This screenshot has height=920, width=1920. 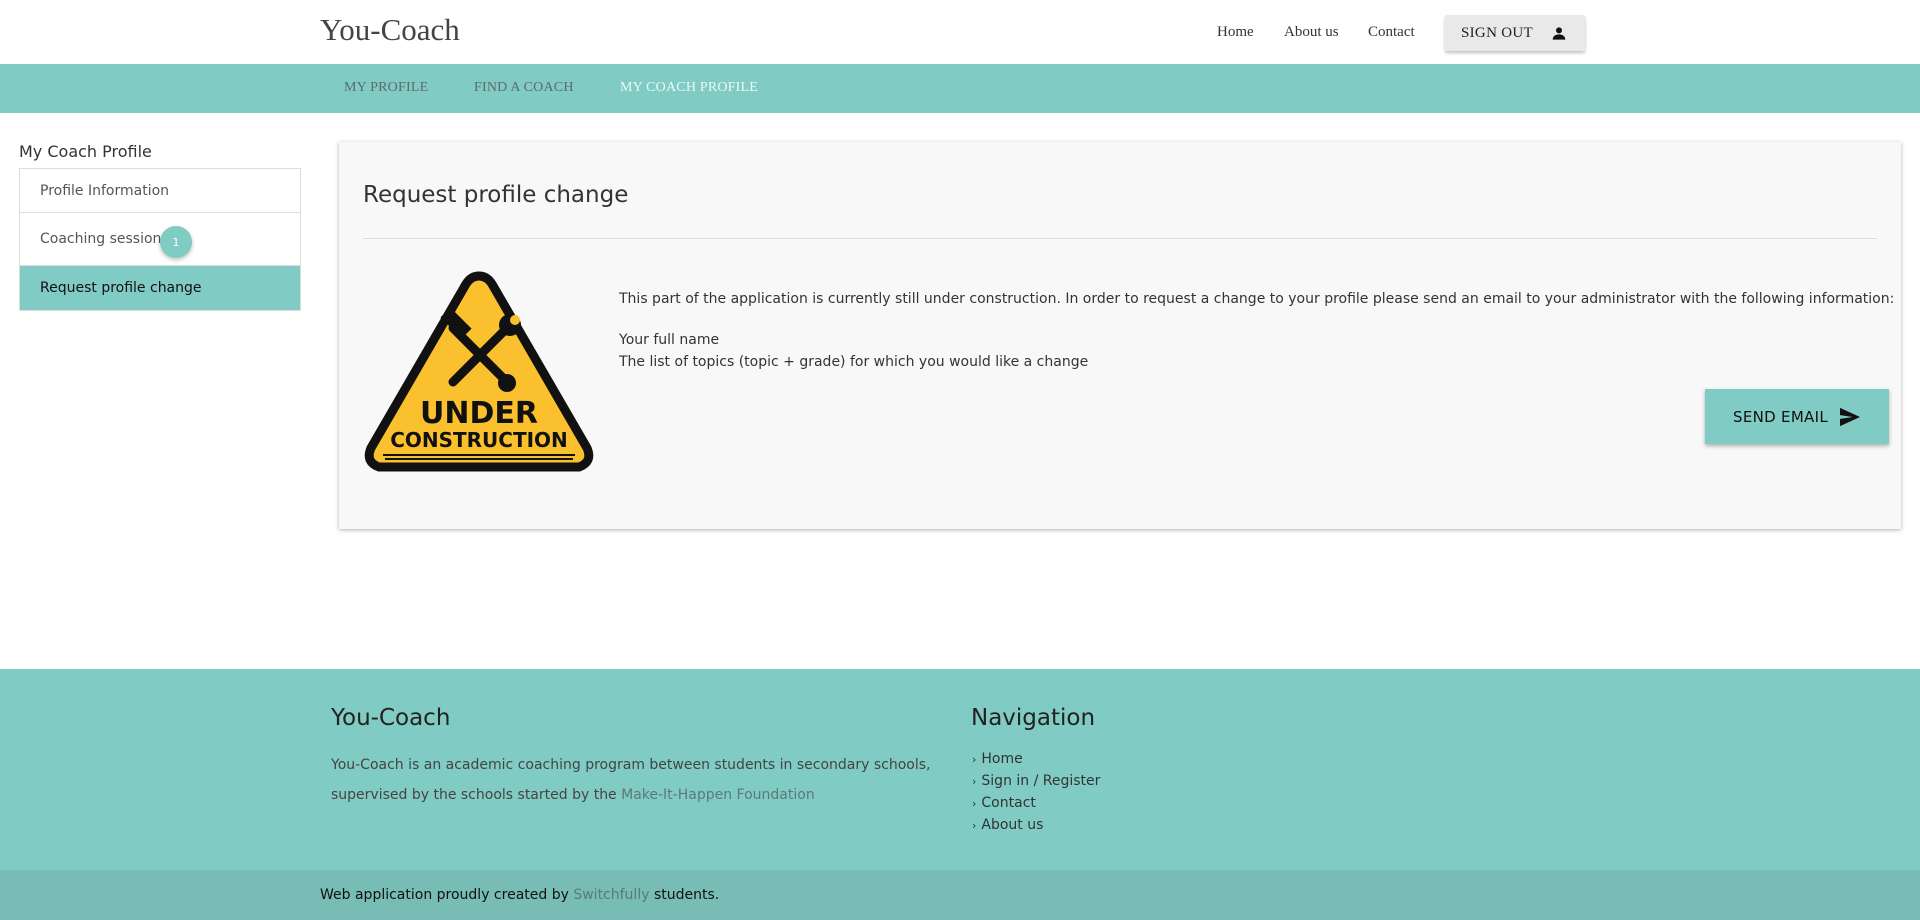 What do you see at coordinates (1311, 32) in the screenshot?
I see `nav-about-link: About us` at bounding box center [1311, 32].